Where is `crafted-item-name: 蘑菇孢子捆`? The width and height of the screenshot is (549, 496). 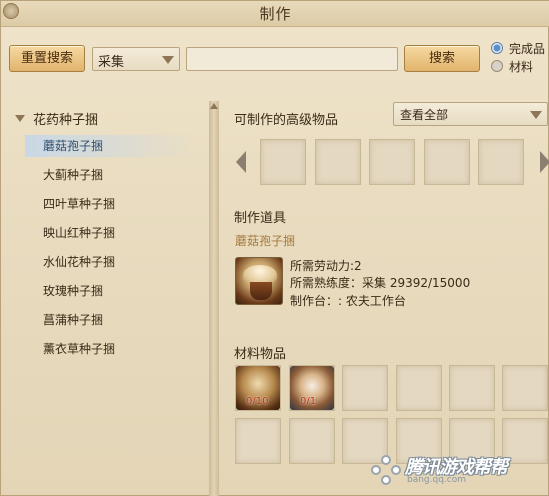 crafted-item-name: 蘑菇孢子捆 is located at coordinates (265, 241).